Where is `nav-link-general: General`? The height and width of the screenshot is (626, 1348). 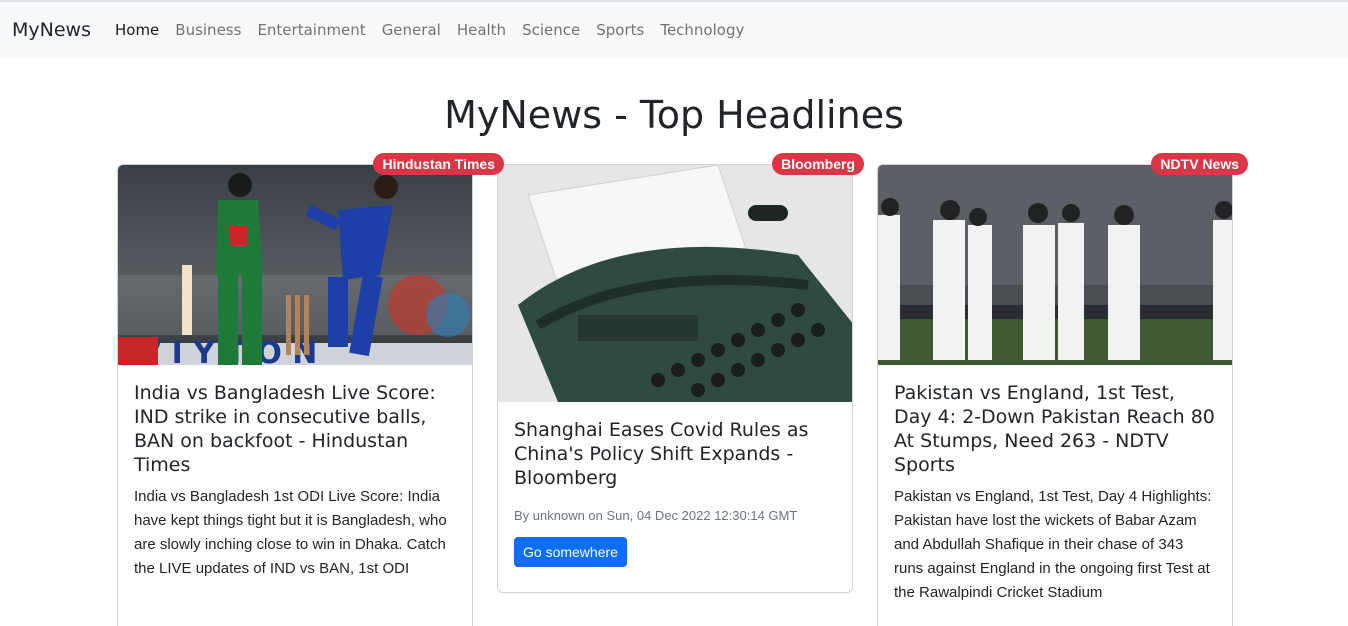
nav-link-general: General is located at coordinates (411, 30).